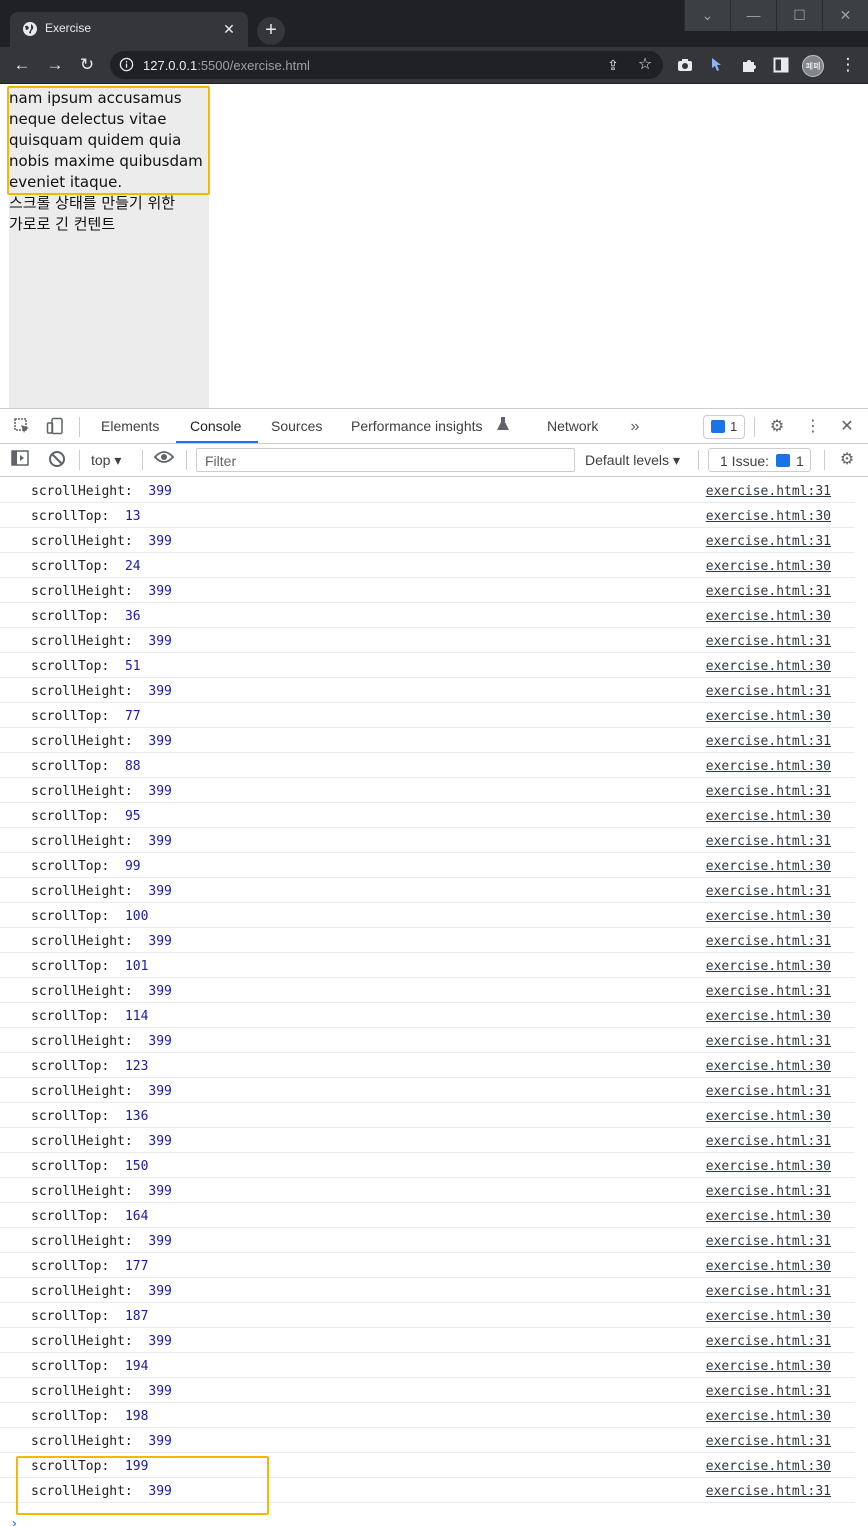  What do you see at coordinates (385, 460) in the screenshot?
I see `filter-input: Filter` at bounding box center [385, 460].